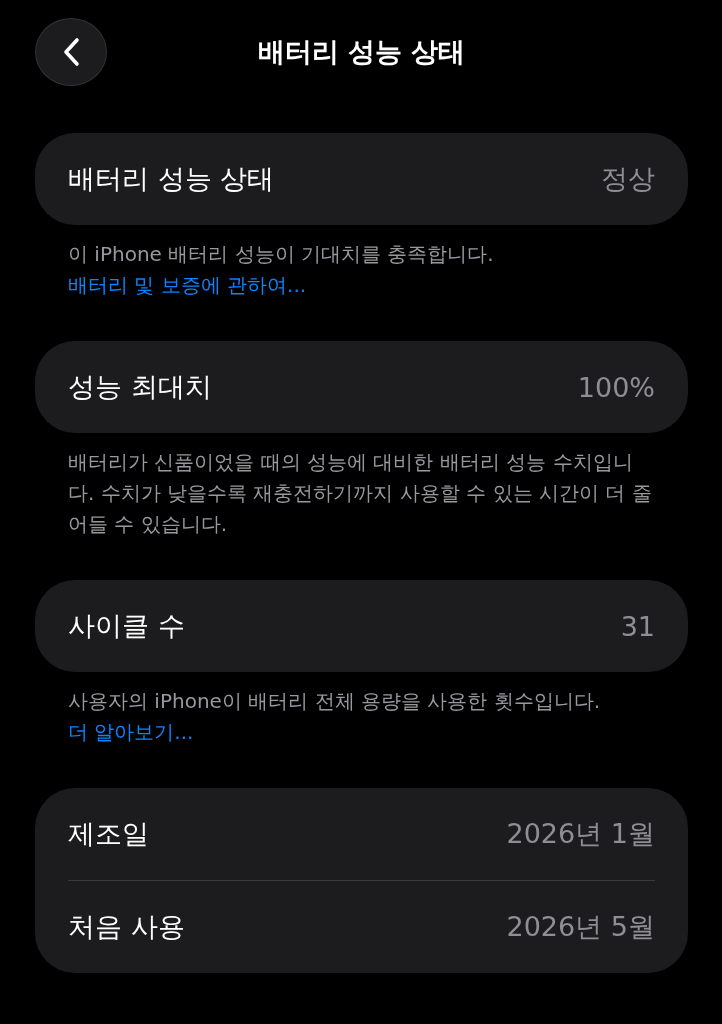 The width and height of the screenshot is (722, 1024). Describe the element at coordinates (580, 927) in the screenshot. I see `row-value: 2026년 5월` at that location.